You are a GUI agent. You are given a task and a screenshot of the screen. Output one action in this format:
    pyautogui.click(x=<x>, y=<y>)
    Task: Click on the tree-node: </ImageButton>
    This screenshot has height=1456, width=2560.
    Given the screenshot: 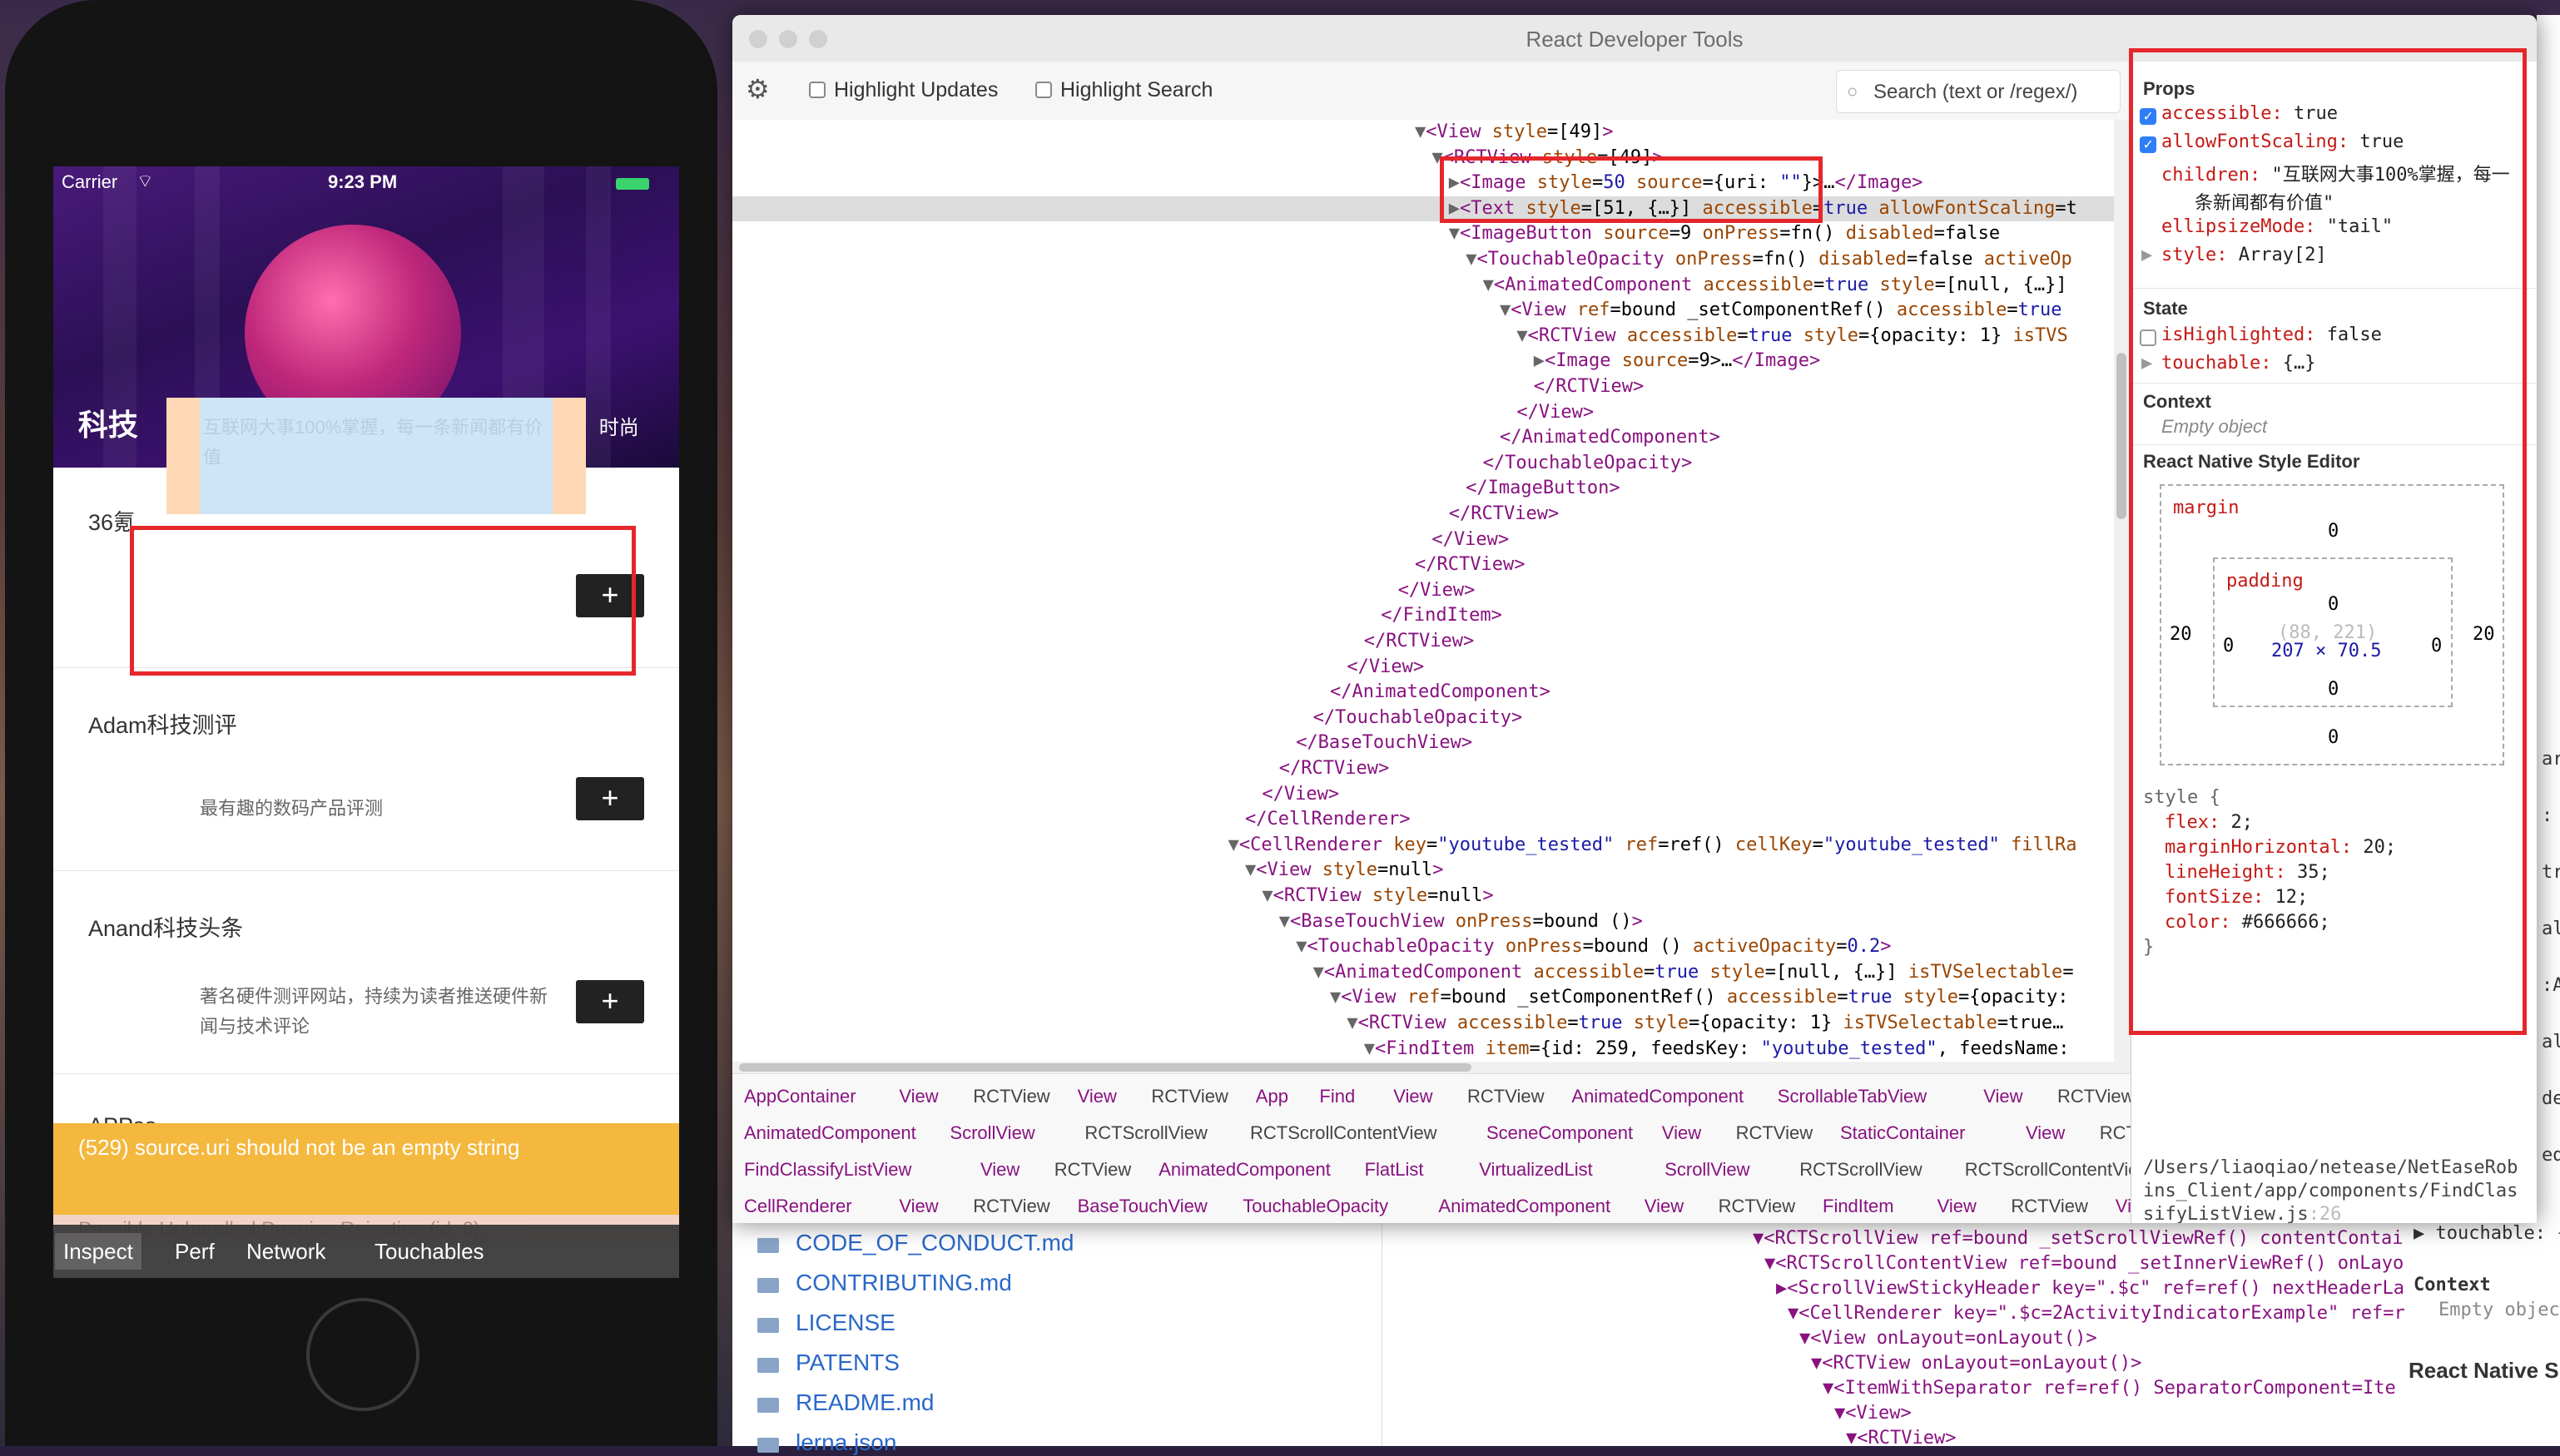 What is the action you would take?
    pyautogui.click(x=1543, y=488)
    